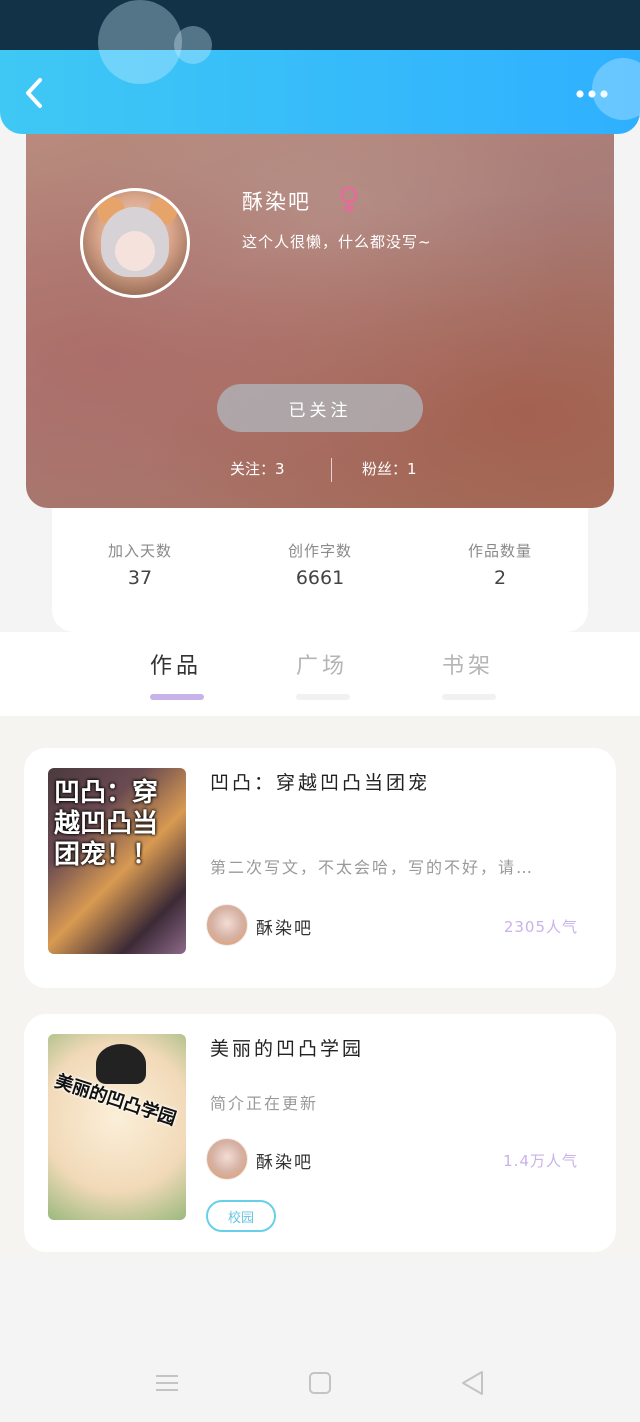 This screenshot has width=640, height=1422. I want to click on work-cover: 凹凸：穿越凹凸当团宠！！, so click(117, 861).